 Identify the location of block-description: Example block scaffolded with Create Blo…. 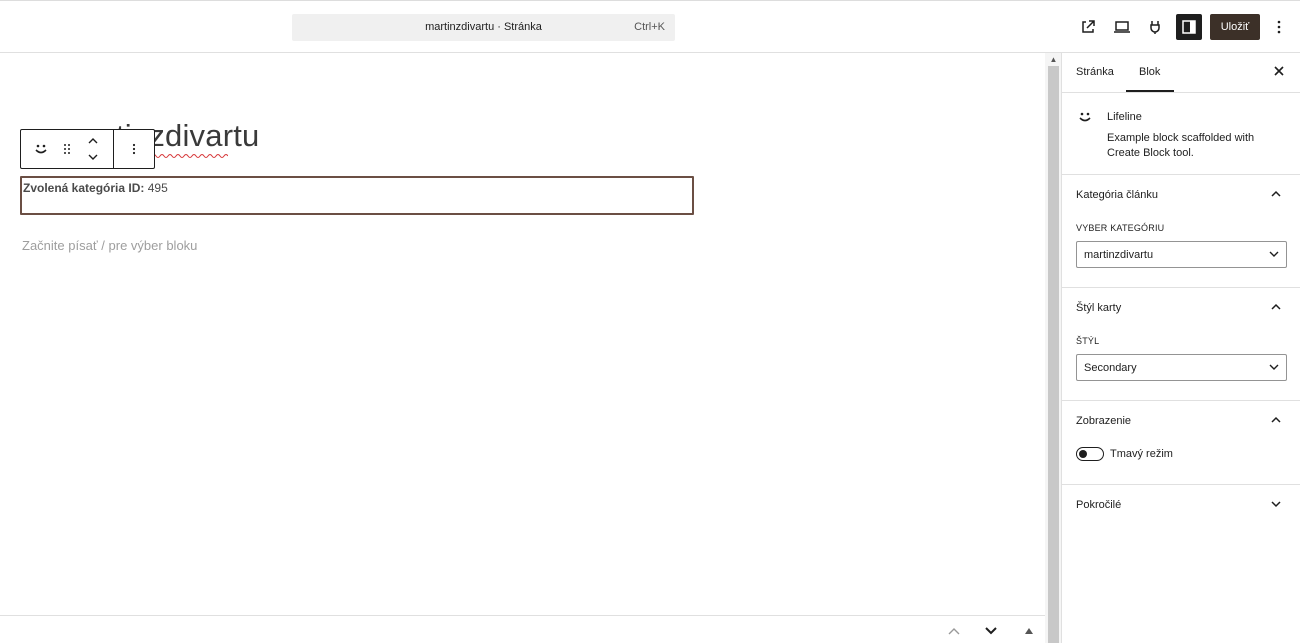
(1181, 145).